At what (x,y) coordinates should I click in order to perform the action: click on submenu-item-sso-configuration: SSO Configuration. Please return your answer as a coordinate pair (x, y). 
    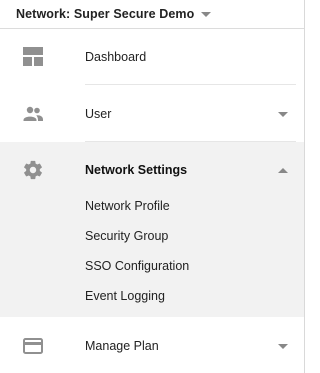
    Looking at the image, I should click on (137, 266).